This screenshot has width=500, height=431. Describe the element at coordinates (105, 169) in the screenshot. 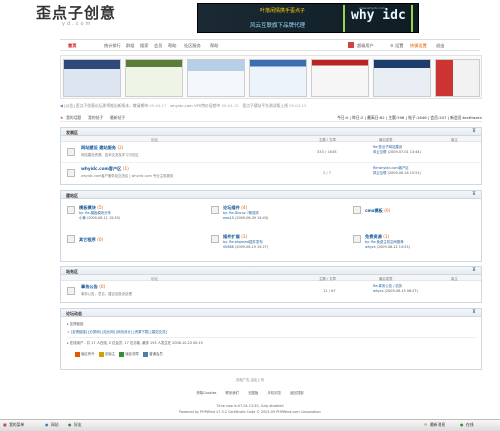

I see `forum-name: whyidc.com客户区 (1)` at that location.